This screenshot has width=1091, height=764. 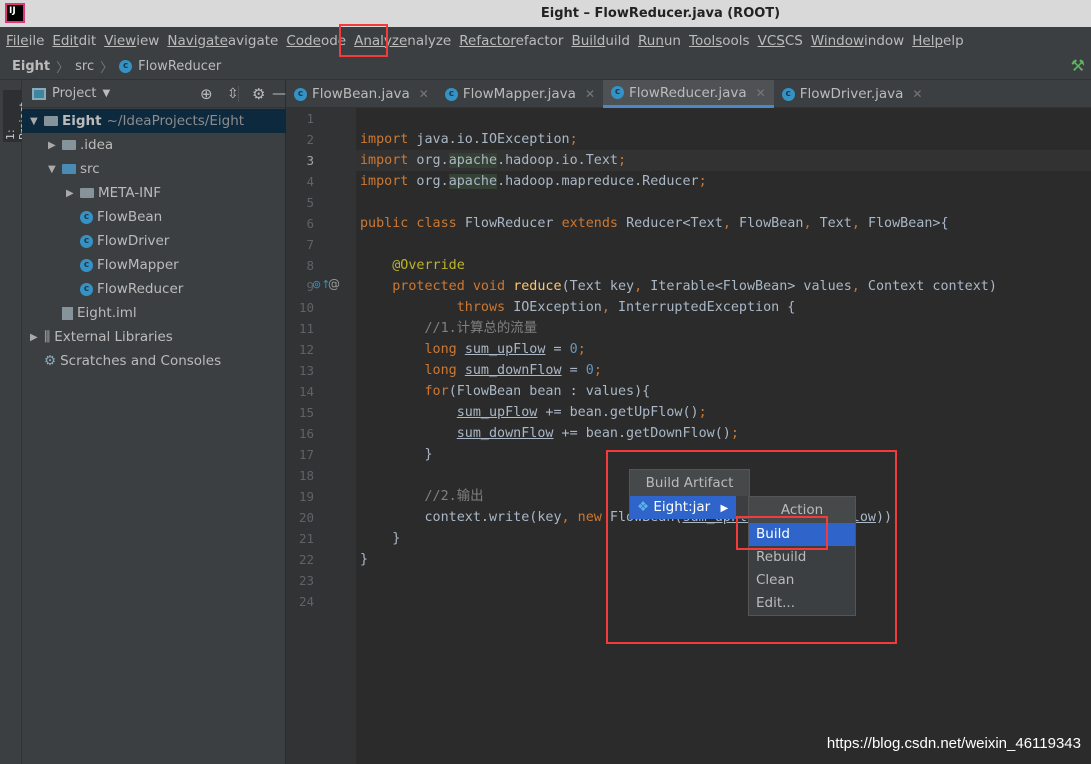 What do you see at coordinates (154, 241) in the screenshot?
I see `tree-item: c FlowDriver` at bounding box center [154, 241].